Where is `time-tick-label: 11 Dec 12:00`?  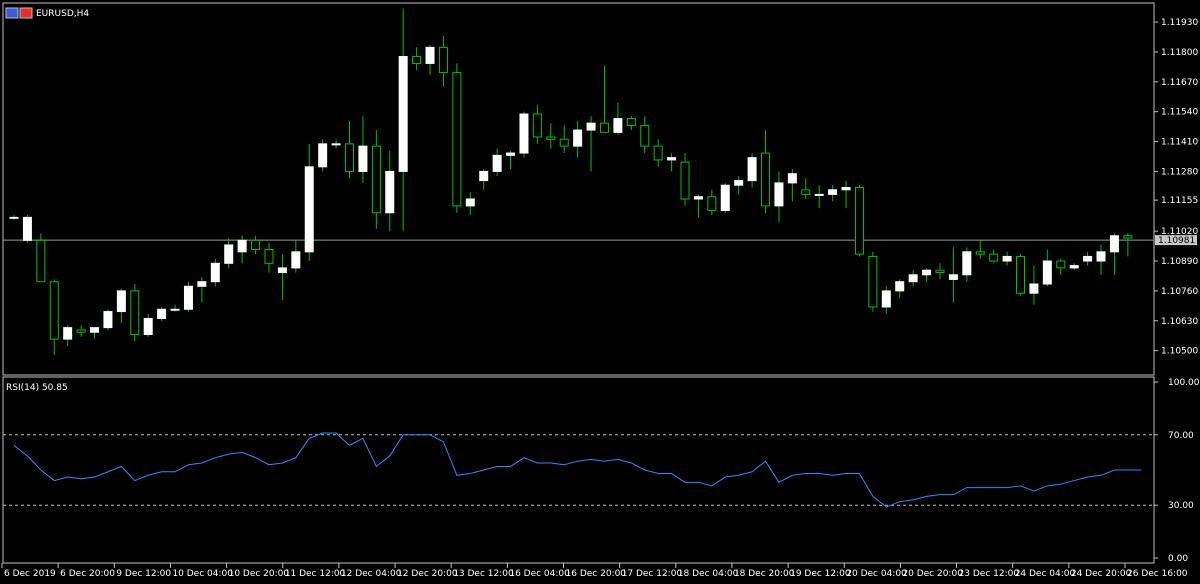 time-tick-label: 11 Dec 12:00 is located at coordinates (315, 574).